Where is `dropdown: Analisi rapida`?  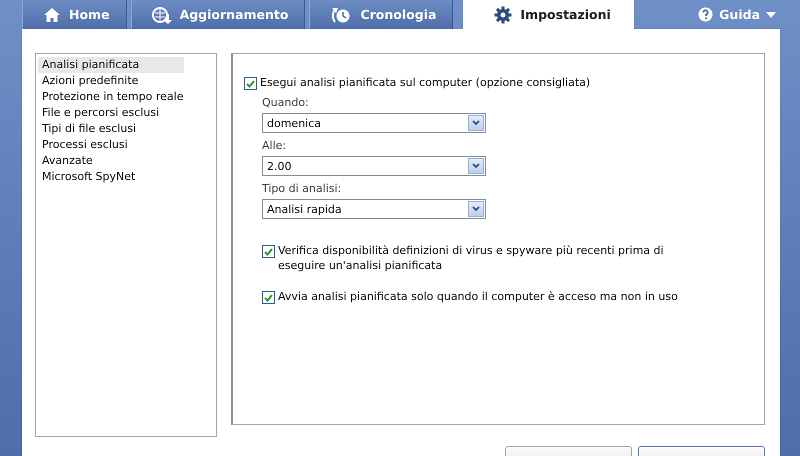 dropdown: Analisi rapida is located at coordinates (374, 209).